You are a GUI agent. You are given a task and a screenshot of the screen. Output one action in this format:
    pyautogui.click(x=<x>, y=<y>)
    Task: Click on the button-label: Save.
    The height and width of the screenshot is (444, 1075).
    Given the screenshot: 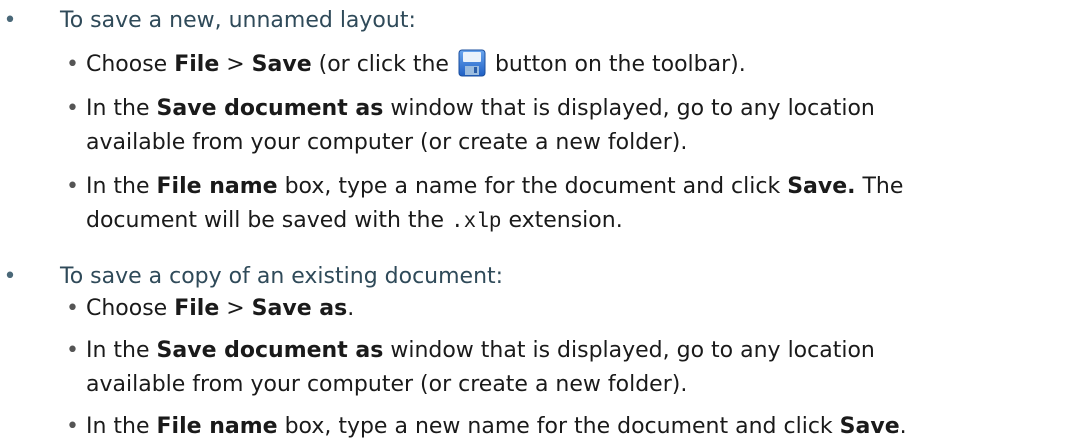 What is the action you would take?
    pyautogui.click(x=821, y=186)
    